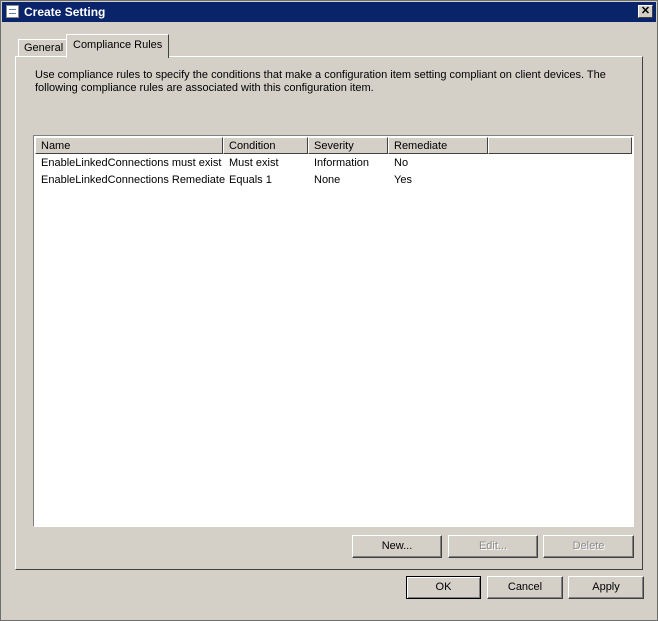  What do you see at coordinates (254, 163) in the screenshot?
I see `cell-condition: Must exist` at bounding box center [254, 163].